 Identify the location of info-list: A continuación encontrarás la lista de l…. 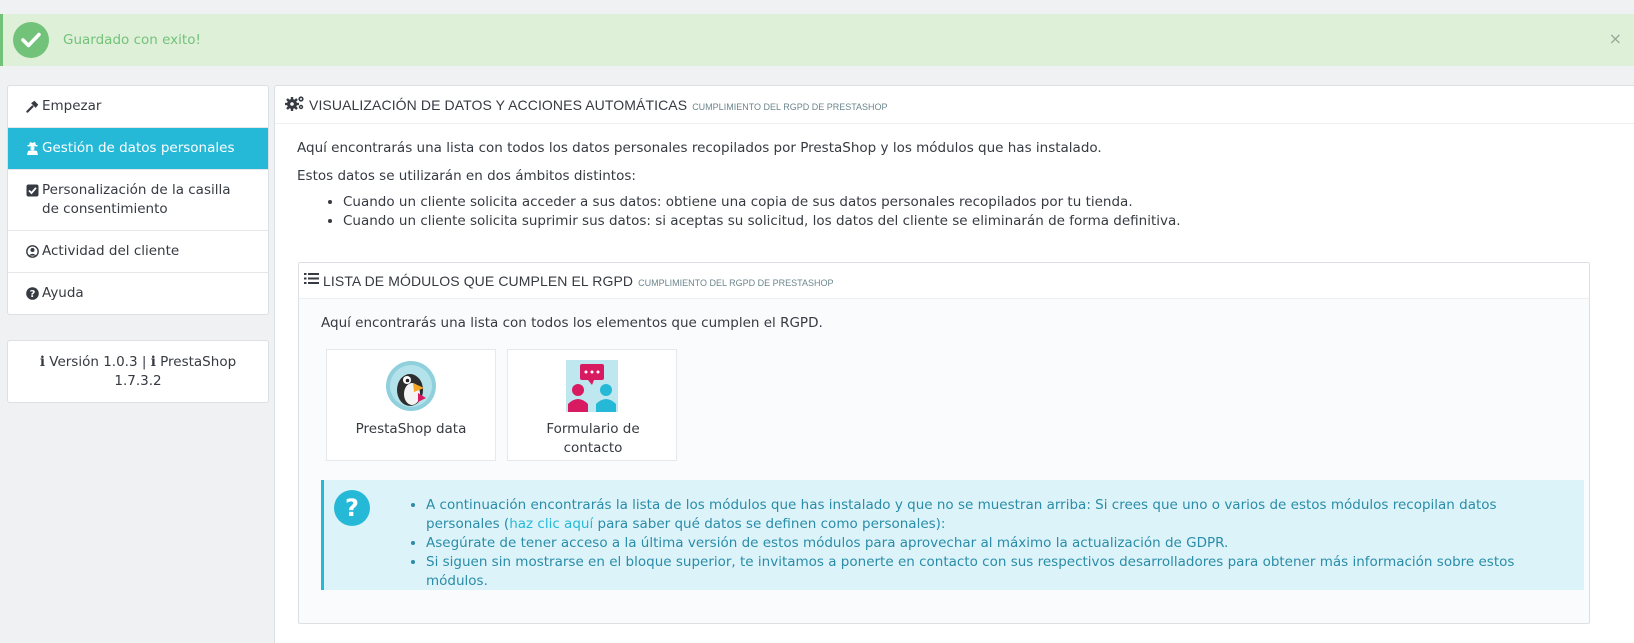
(991, 543).